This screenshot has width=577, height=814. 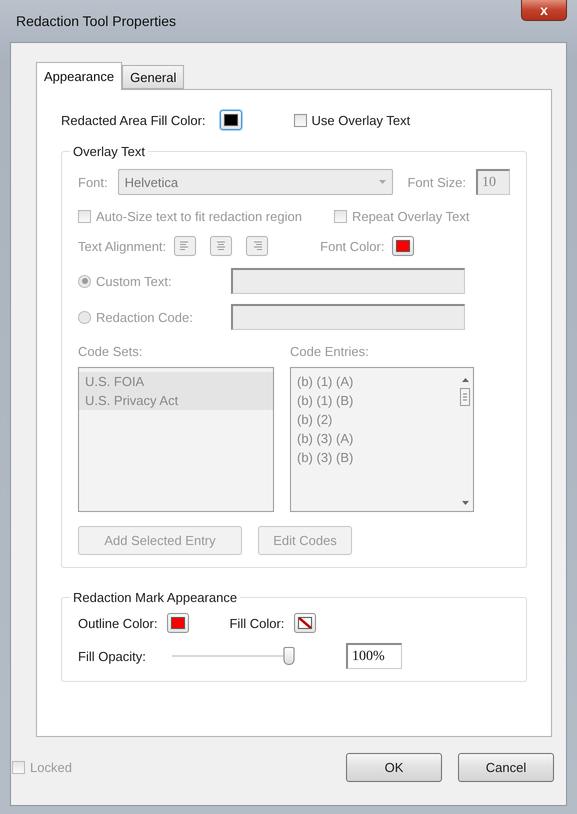 I want to click on list-label: Code Entries:, so click(x=330, y=351).